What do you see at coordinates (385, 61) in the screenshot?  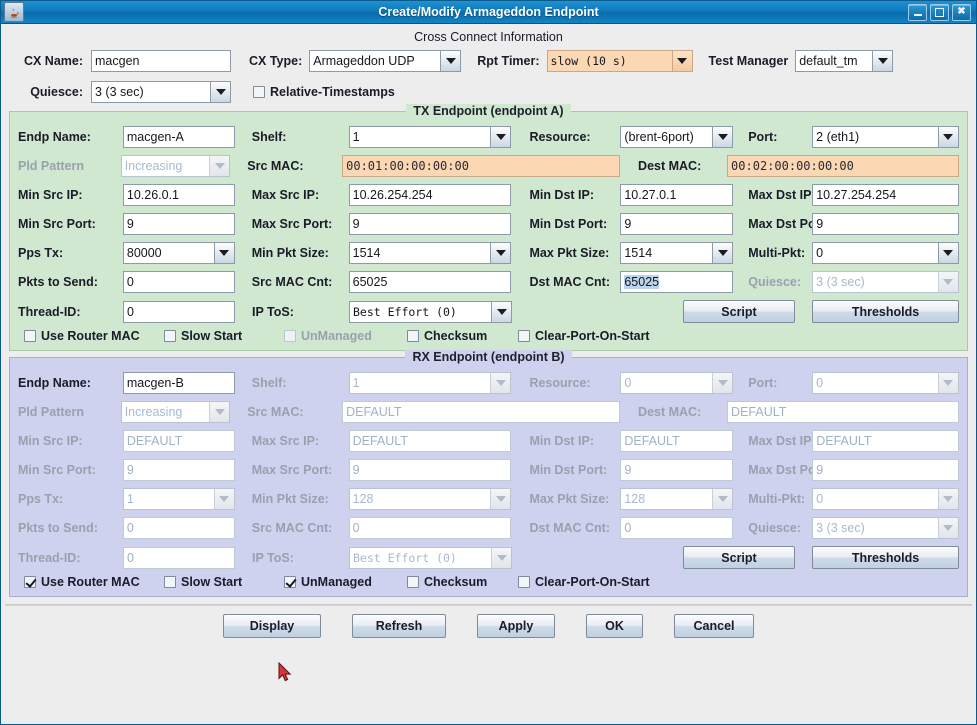 I see `cx-type-combobox: Armageddon UDP` at bounding box center [385, 61].